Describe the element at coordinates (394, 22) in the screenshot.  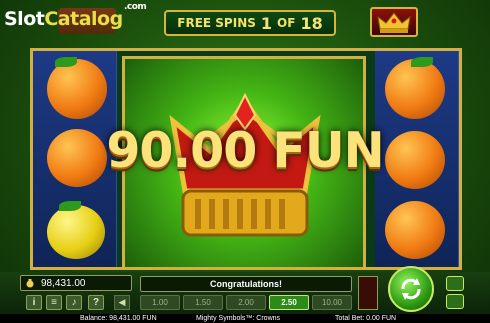
I see `crown-icon` at that location.